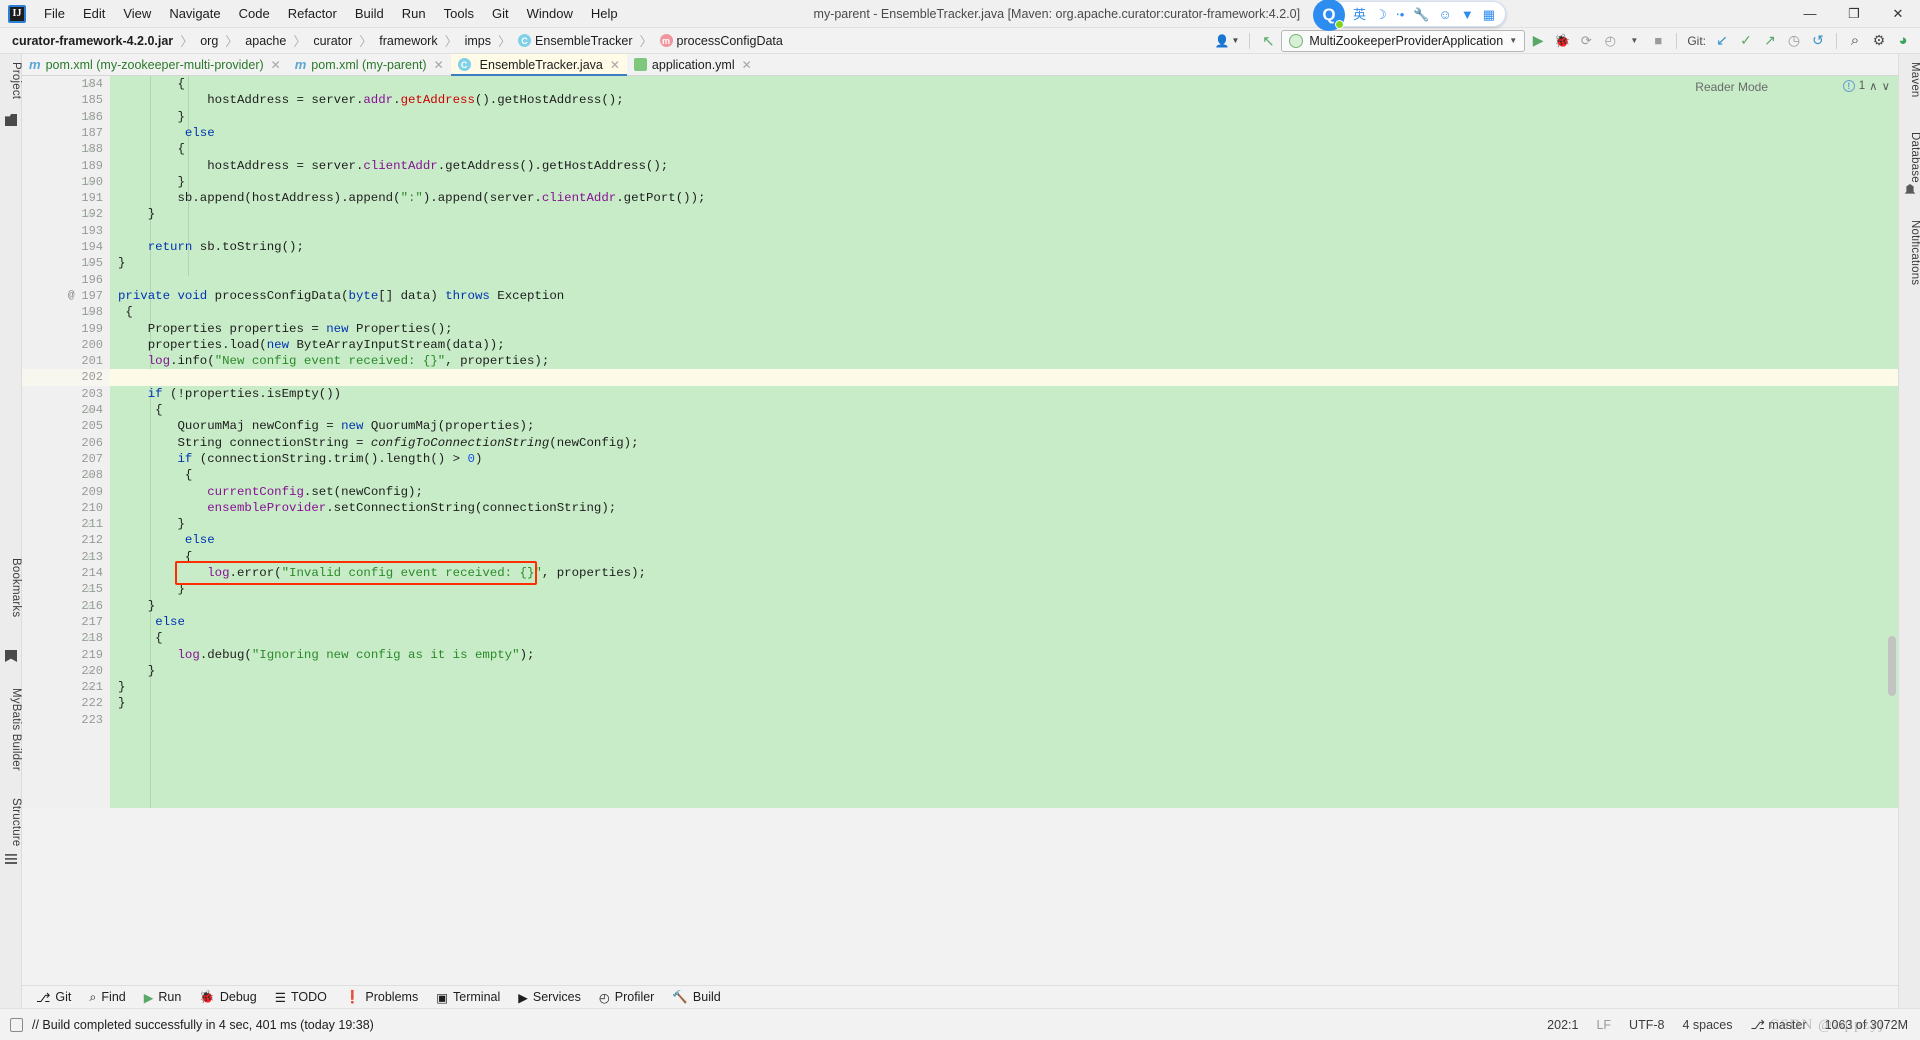 The image size is (1920, 1040). Describe the element at coordinates (1004, 557) in the screenshot. I see `code-line: {` at that location.